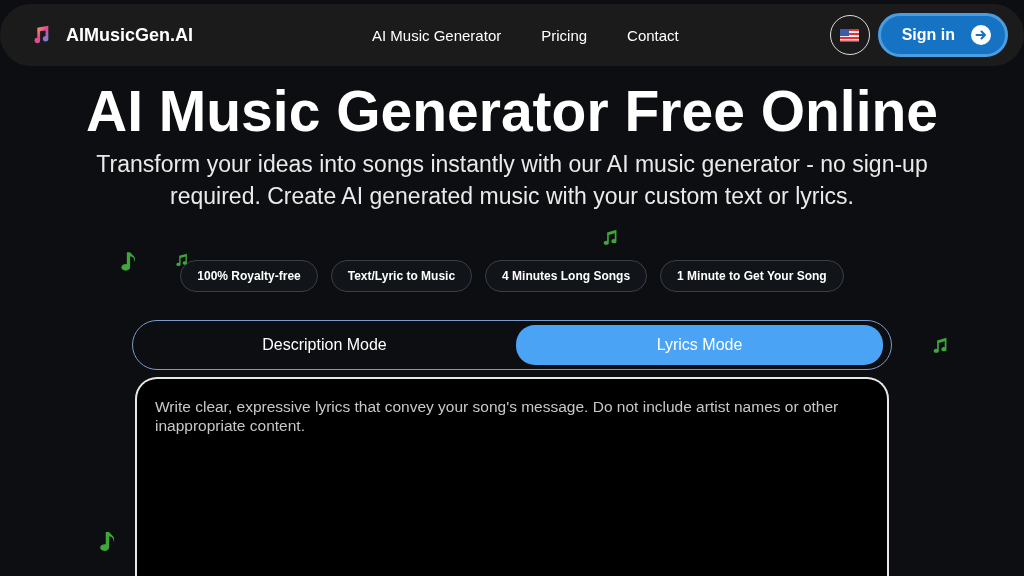 This screenshot has width=1024, height=576. Describe the element at coordinates (942, 35) in the screenshot. I see `sign-in-button: Sign in` at that location.